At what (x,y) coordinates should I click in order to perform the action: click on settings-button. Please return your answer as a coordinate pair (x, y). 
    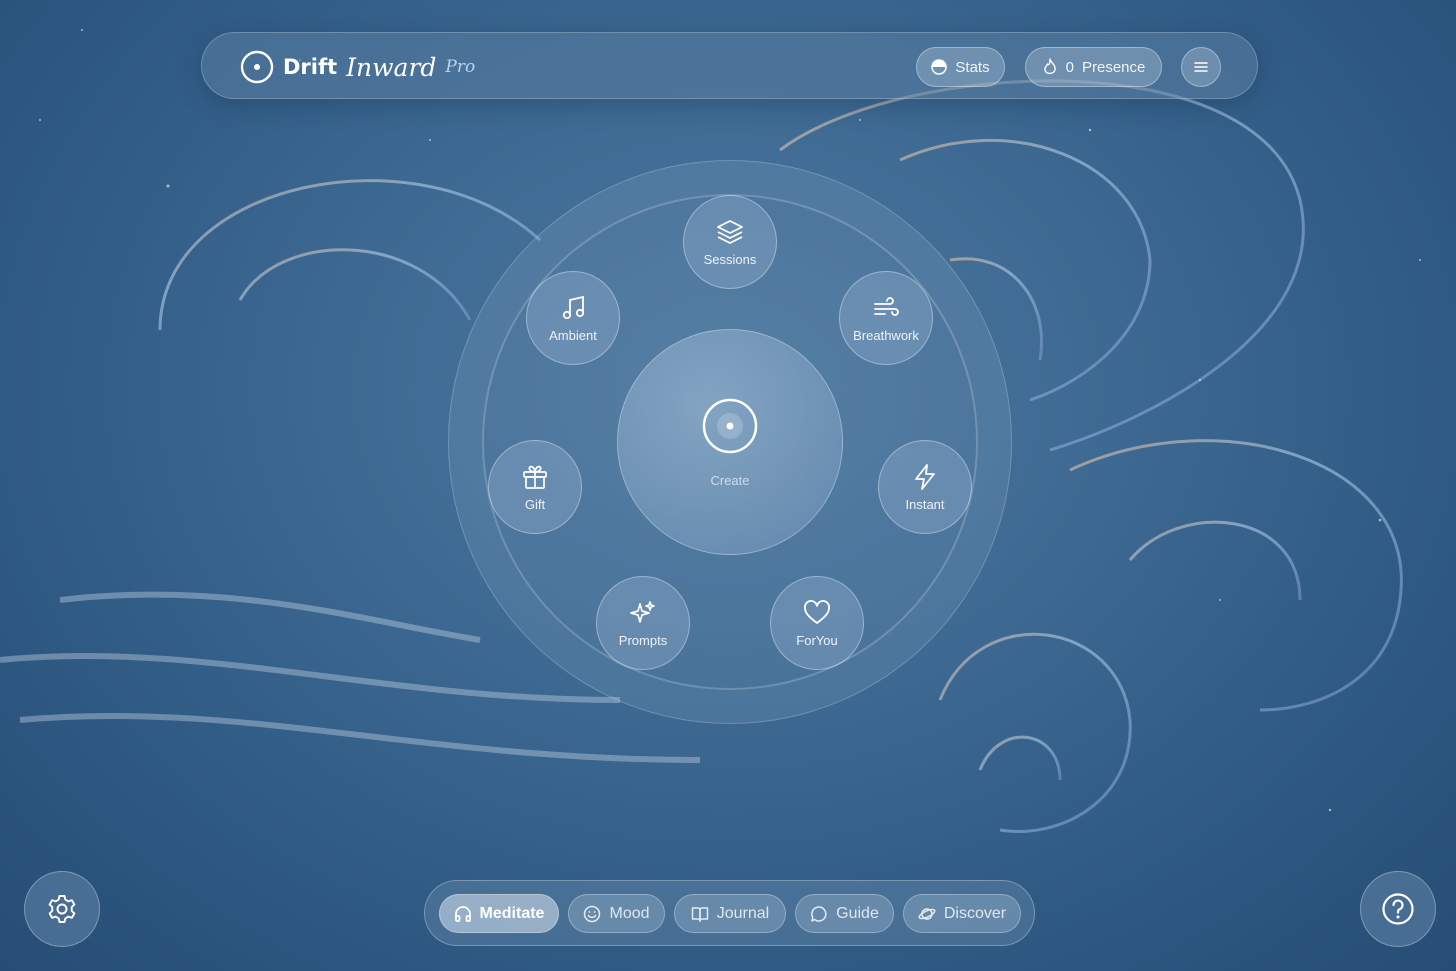
    Looking at the image, I should click on (62, 909).